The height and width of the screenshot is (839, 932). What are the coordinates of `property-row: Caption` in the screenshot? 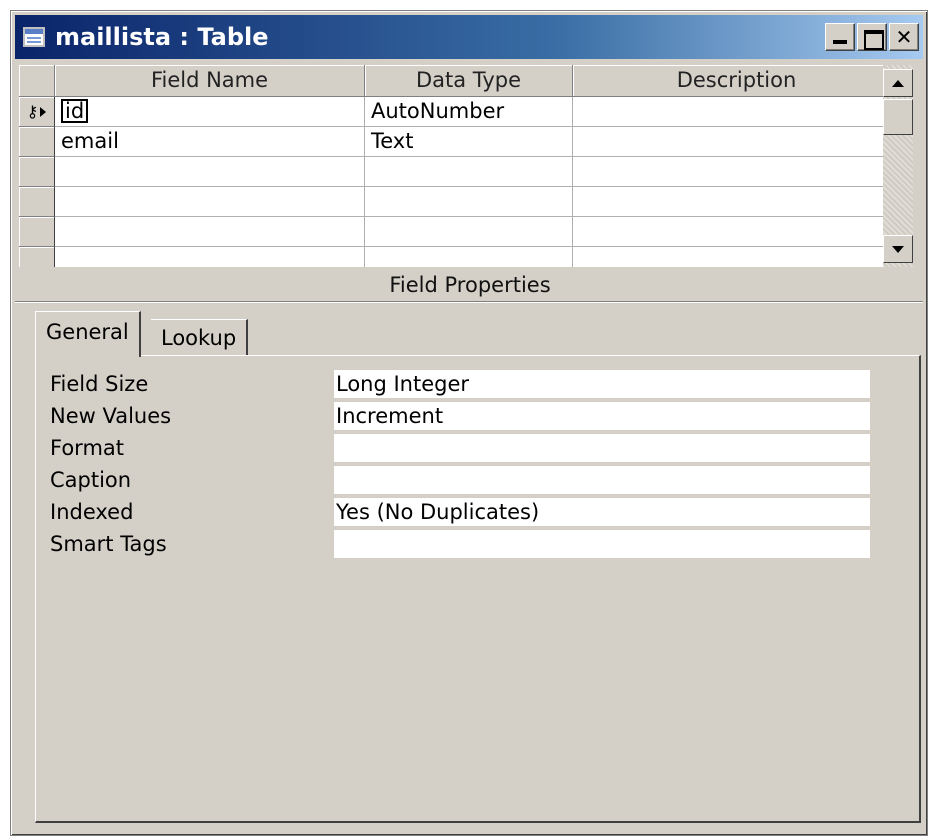 It's located at (477, 481).